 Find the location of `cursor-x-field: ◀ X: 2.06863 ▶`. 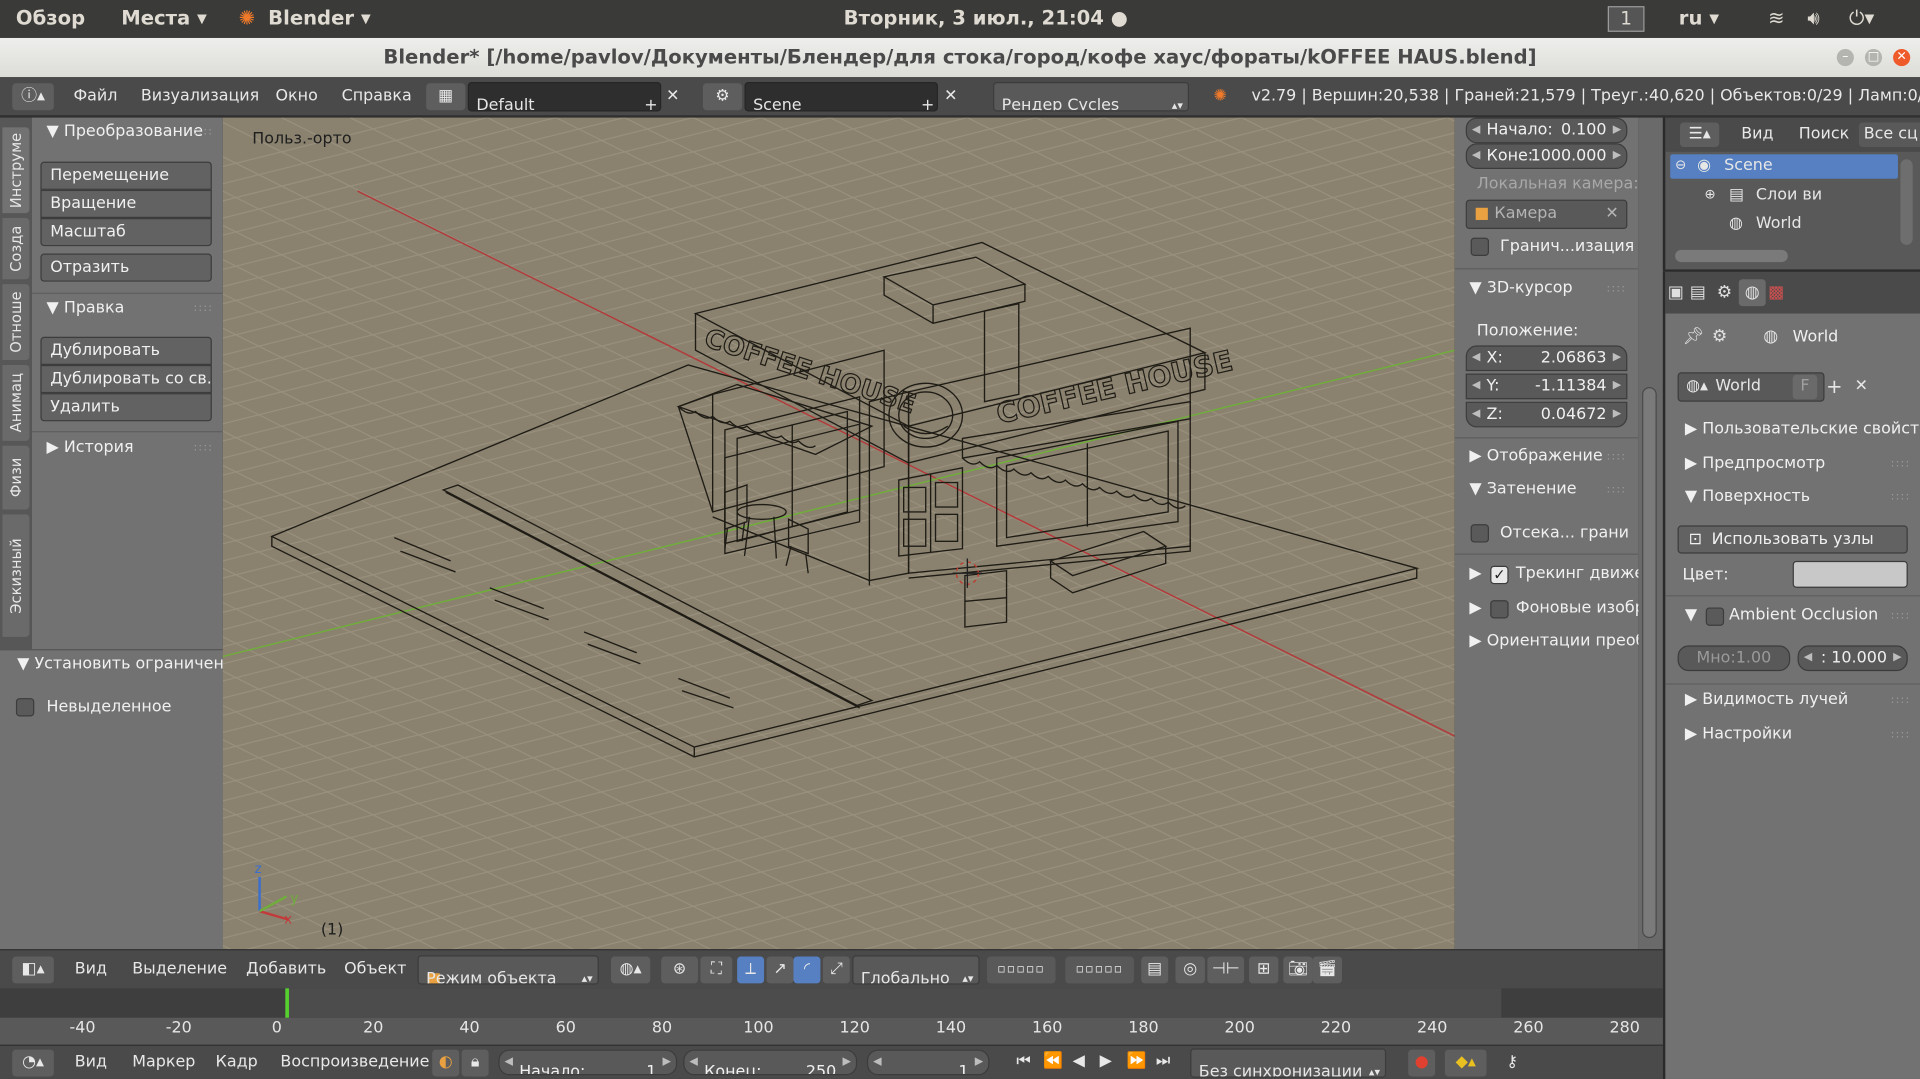

cursor-x-field: ◀ X: 2.06863 ▶ is located at coordinates (1546, 358).